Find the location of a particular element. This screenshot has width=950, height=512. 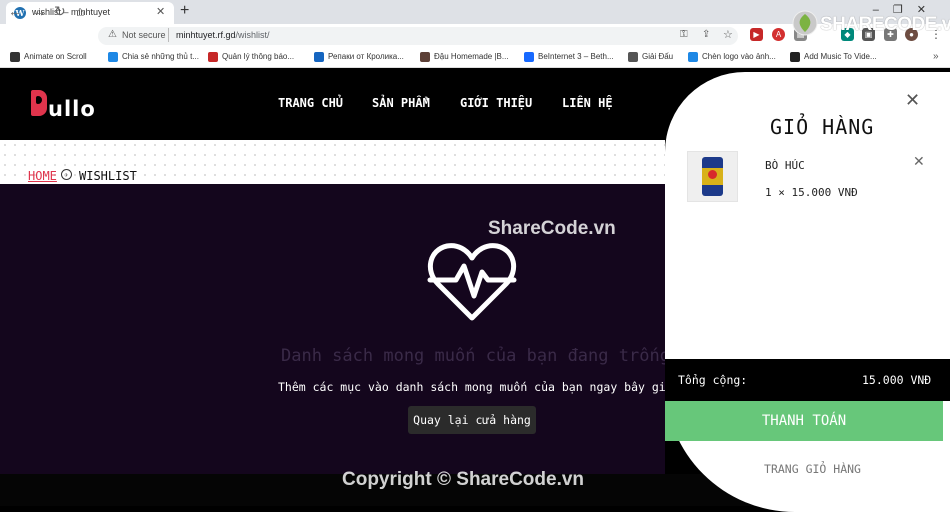

cart-total-value: 15.000 VNĐ is located at coordinates (897, 380).